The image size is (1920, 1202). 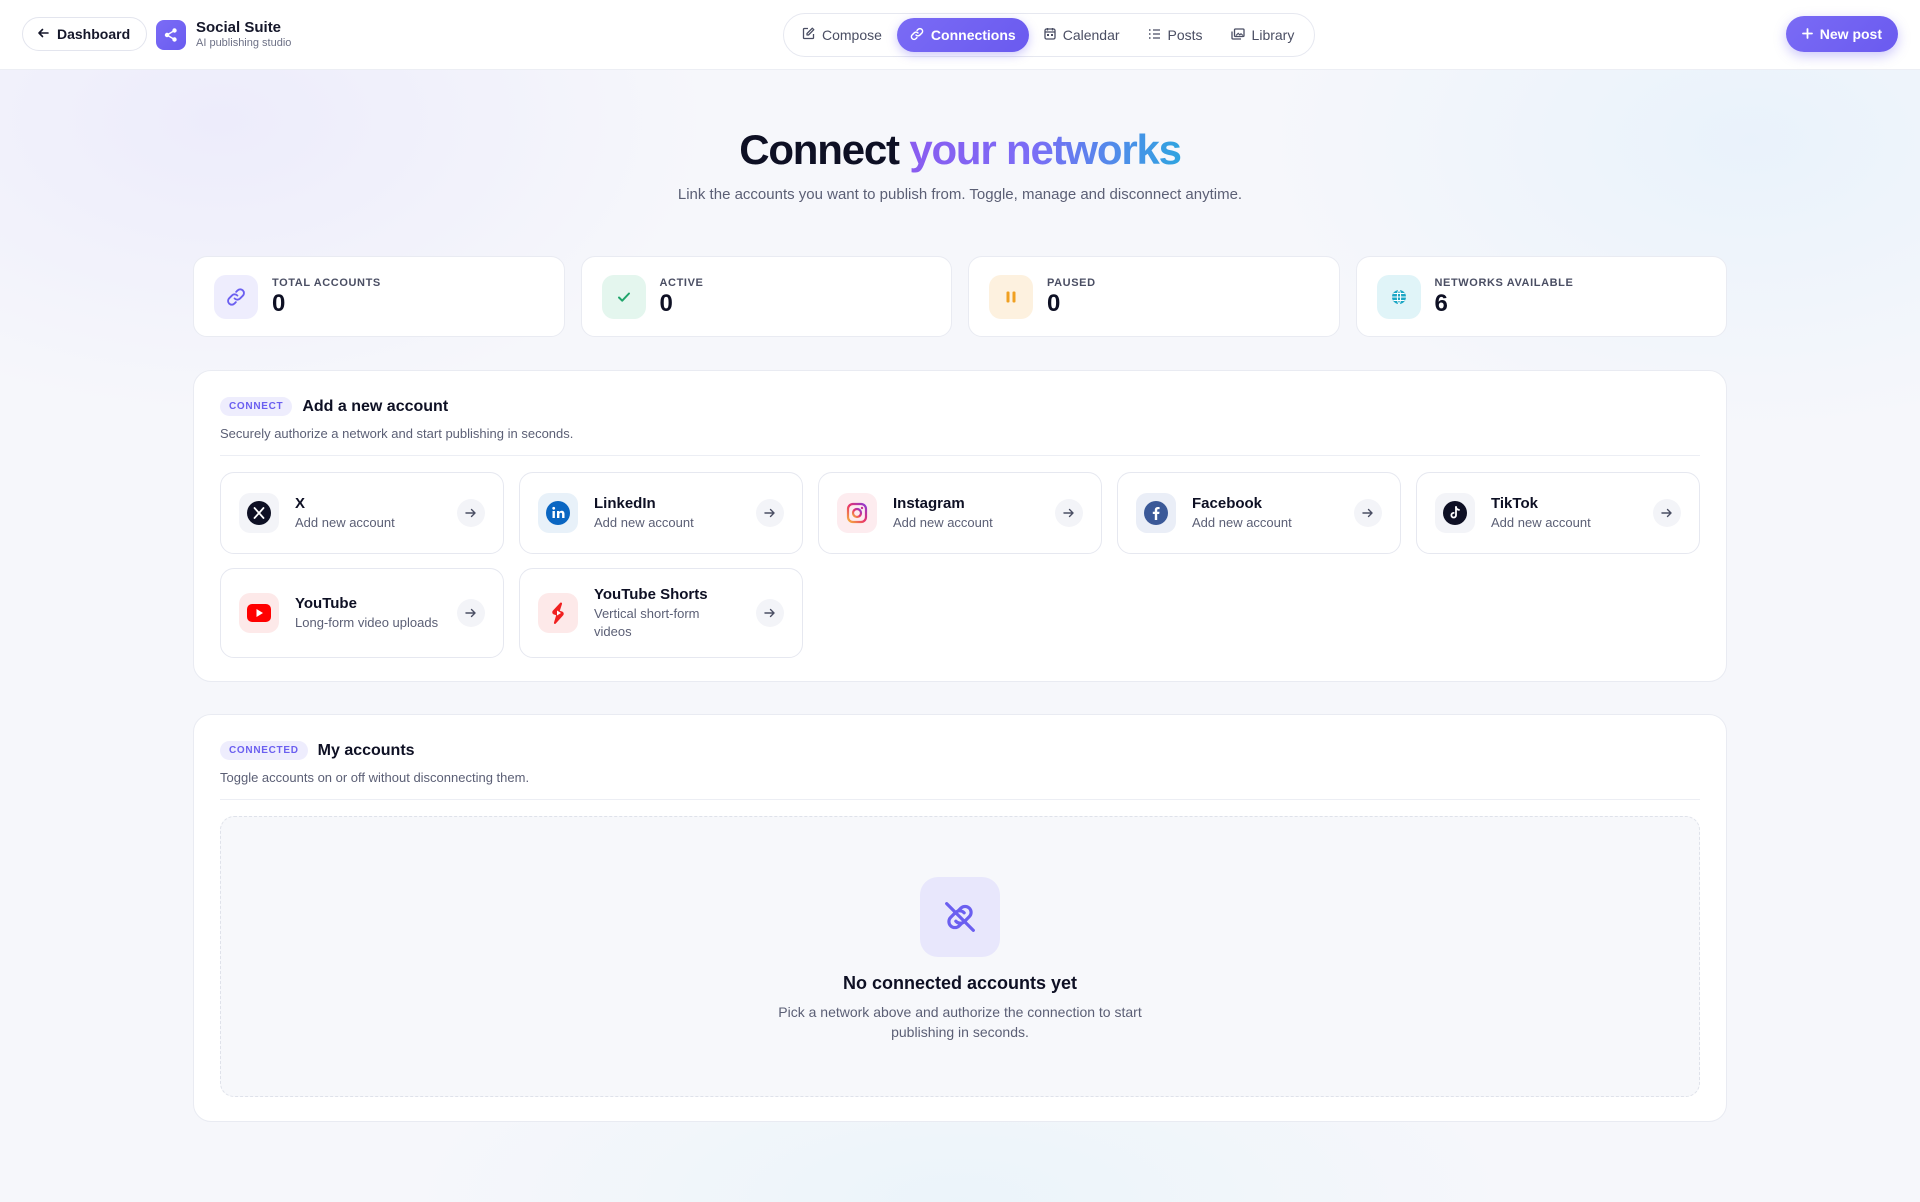 What do you see at coordinates (94, 34) in the screenshot?
I see `back-button-label: Dashboard` at bounding box center [94, 34].